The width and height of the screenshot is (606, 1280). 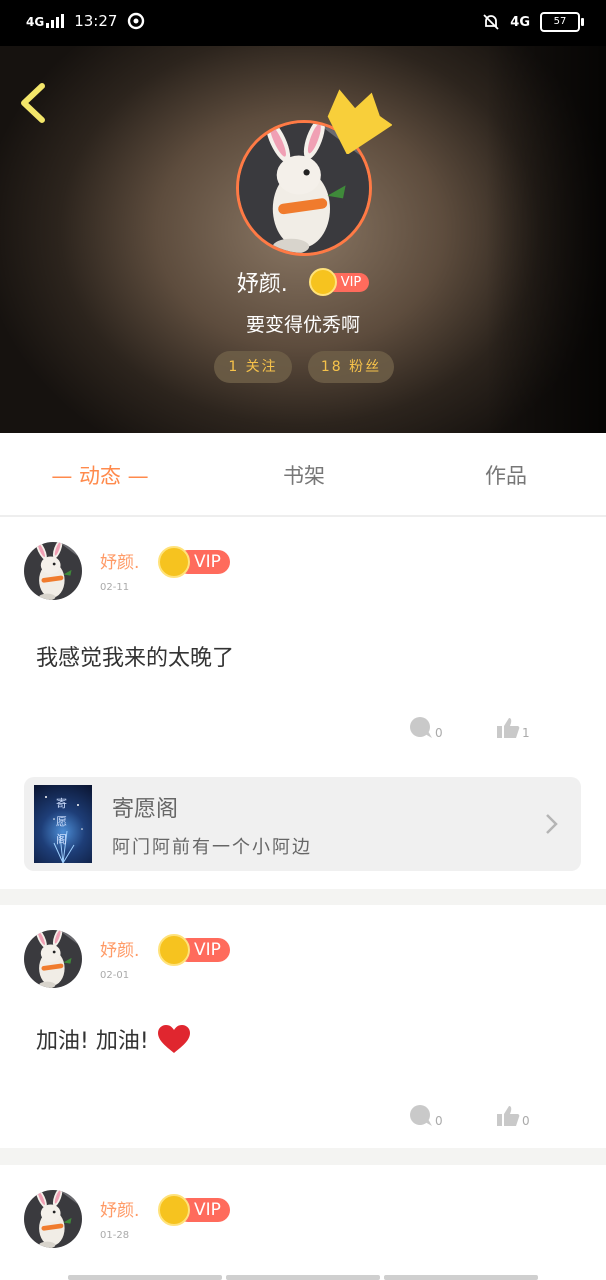 I want to click on post-text: 加油! 加油!, so click(x=113, y=1039).